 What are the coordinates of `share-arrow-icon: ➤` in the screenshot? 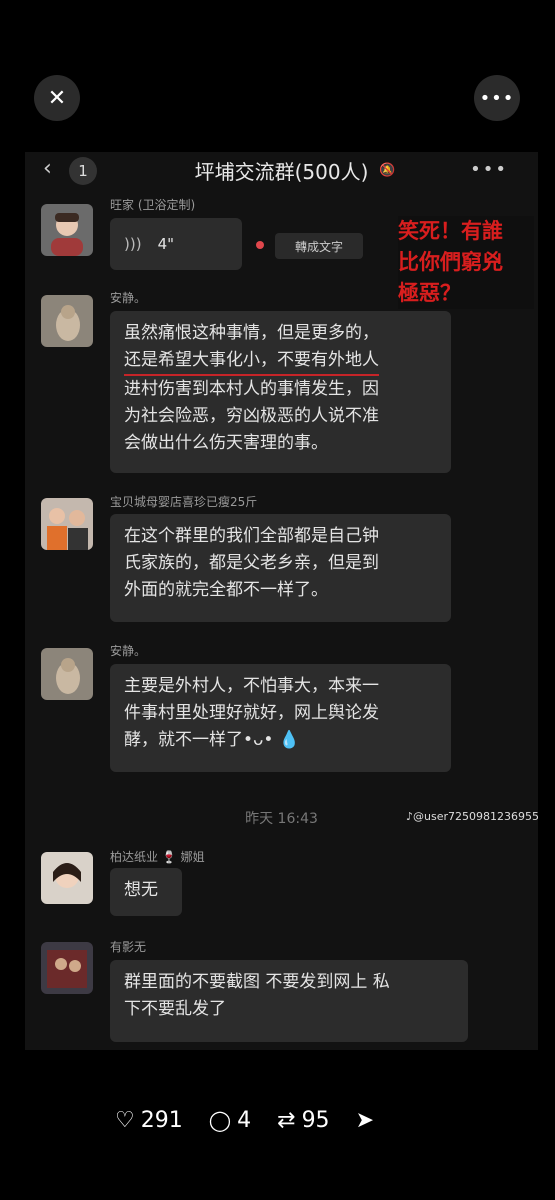 It's located at (364, 1120).